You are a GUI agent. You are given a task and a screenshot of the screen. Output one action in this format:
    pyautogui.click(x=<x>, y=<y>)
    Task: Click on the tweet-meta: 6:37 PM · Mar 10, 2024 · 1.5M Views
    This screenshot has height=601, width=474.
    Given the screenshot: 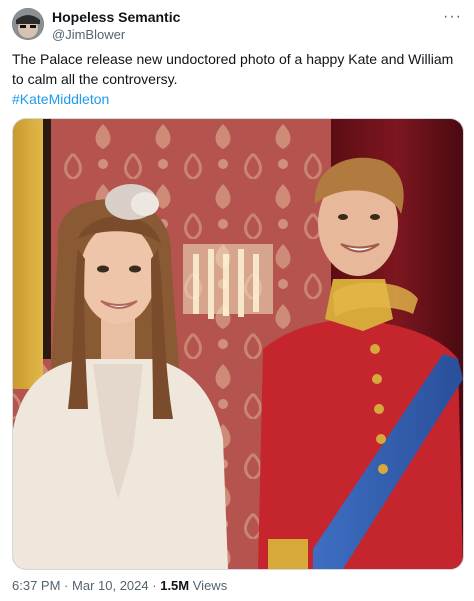 What is the action you would take?
    pyautogui.click(x=119, y=585)
    